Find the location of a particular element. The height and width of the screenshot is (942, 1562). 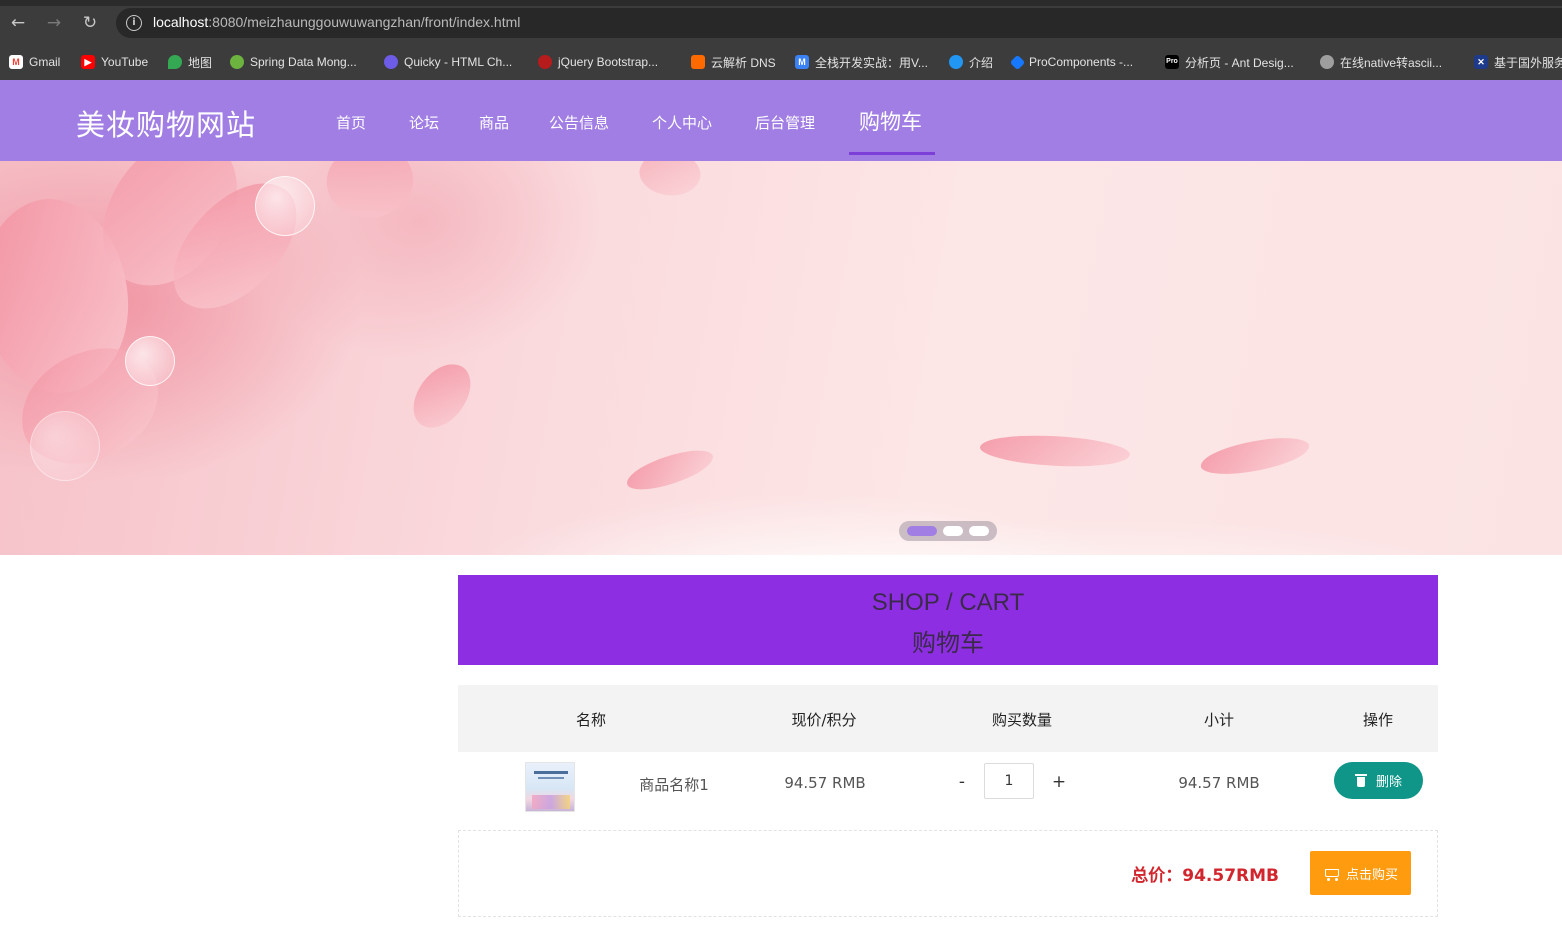

m-icon: M is located at coordinates (802, 62).